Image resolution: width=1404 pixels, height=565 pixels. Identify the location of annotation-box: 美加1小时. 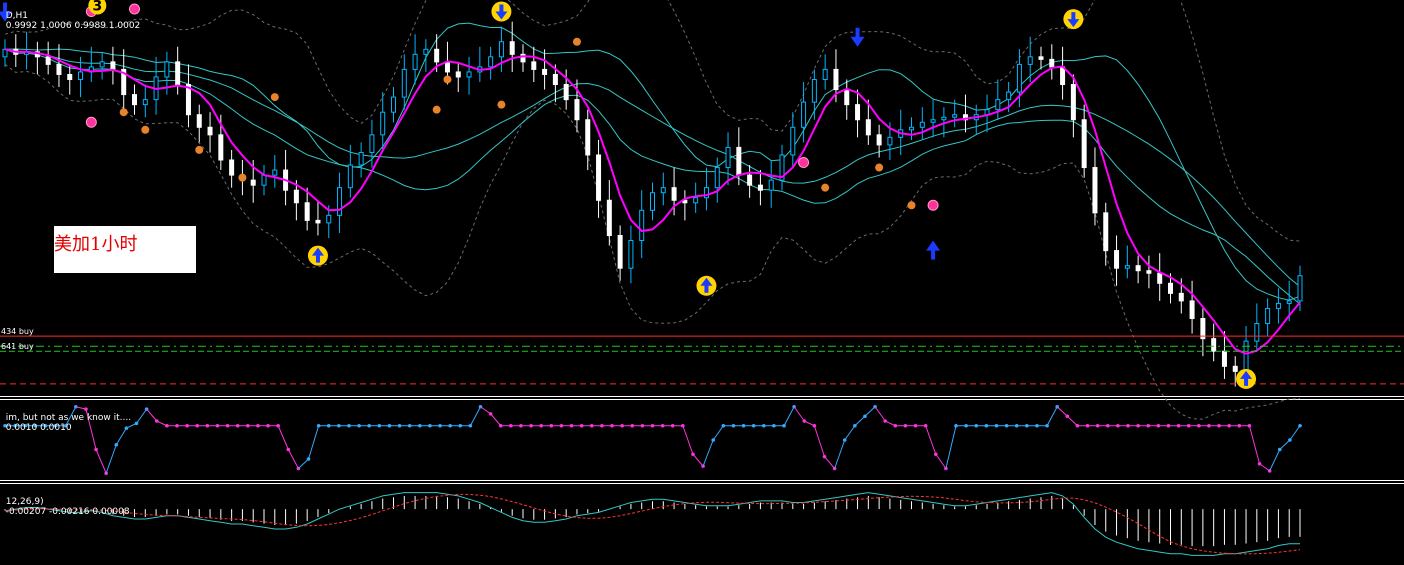
(125, 249).